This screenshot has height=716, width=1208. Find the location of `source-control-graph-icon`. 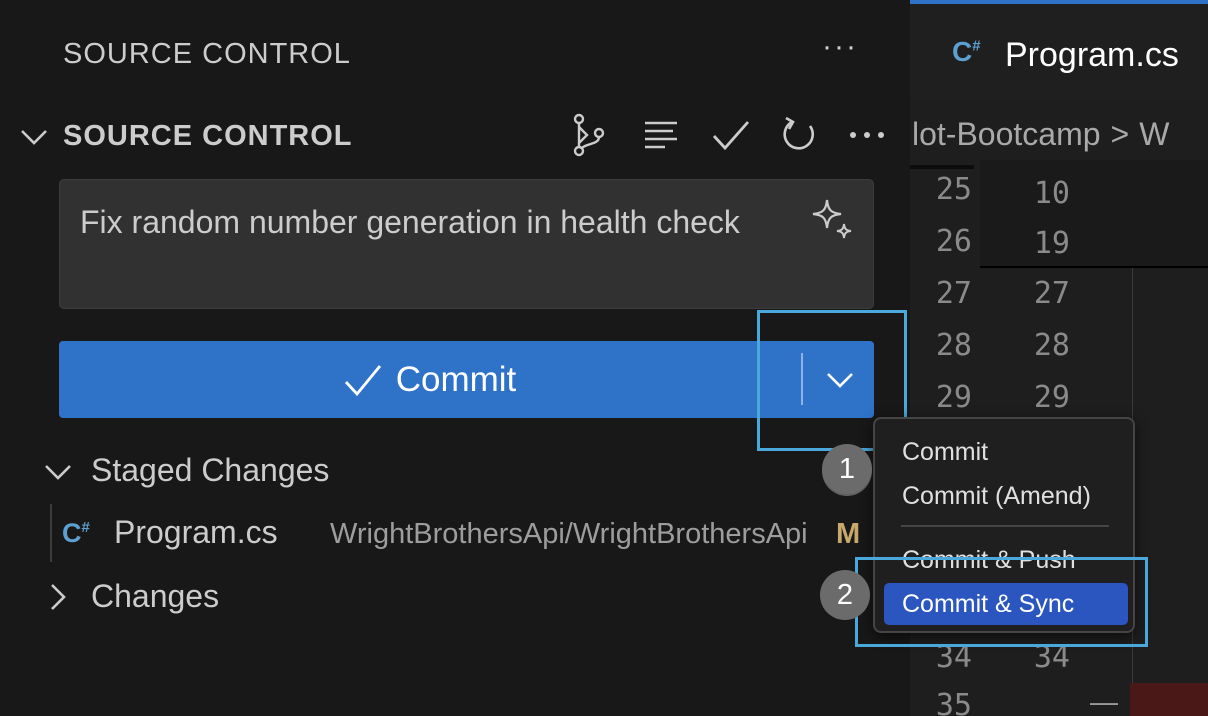

source-control-graph-icon is located at coordinates (589, 135).